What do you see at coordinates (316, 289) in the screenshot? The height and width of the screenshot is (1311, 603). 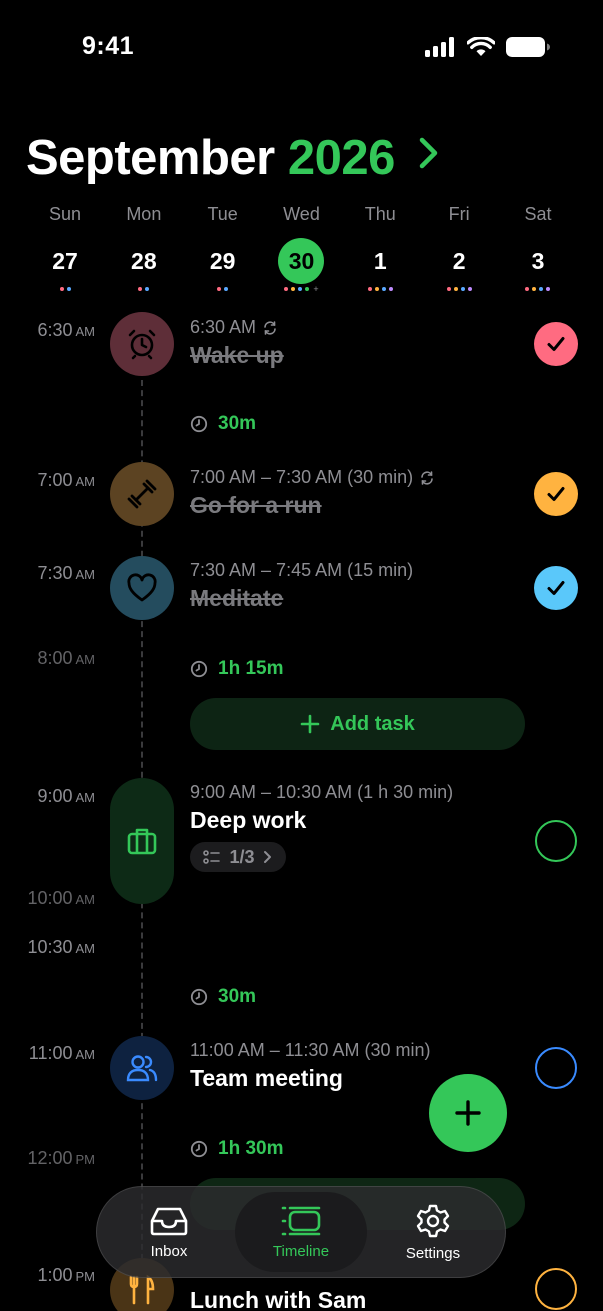 I see `more-events-indicator: +` at bounding box center [316, 289].